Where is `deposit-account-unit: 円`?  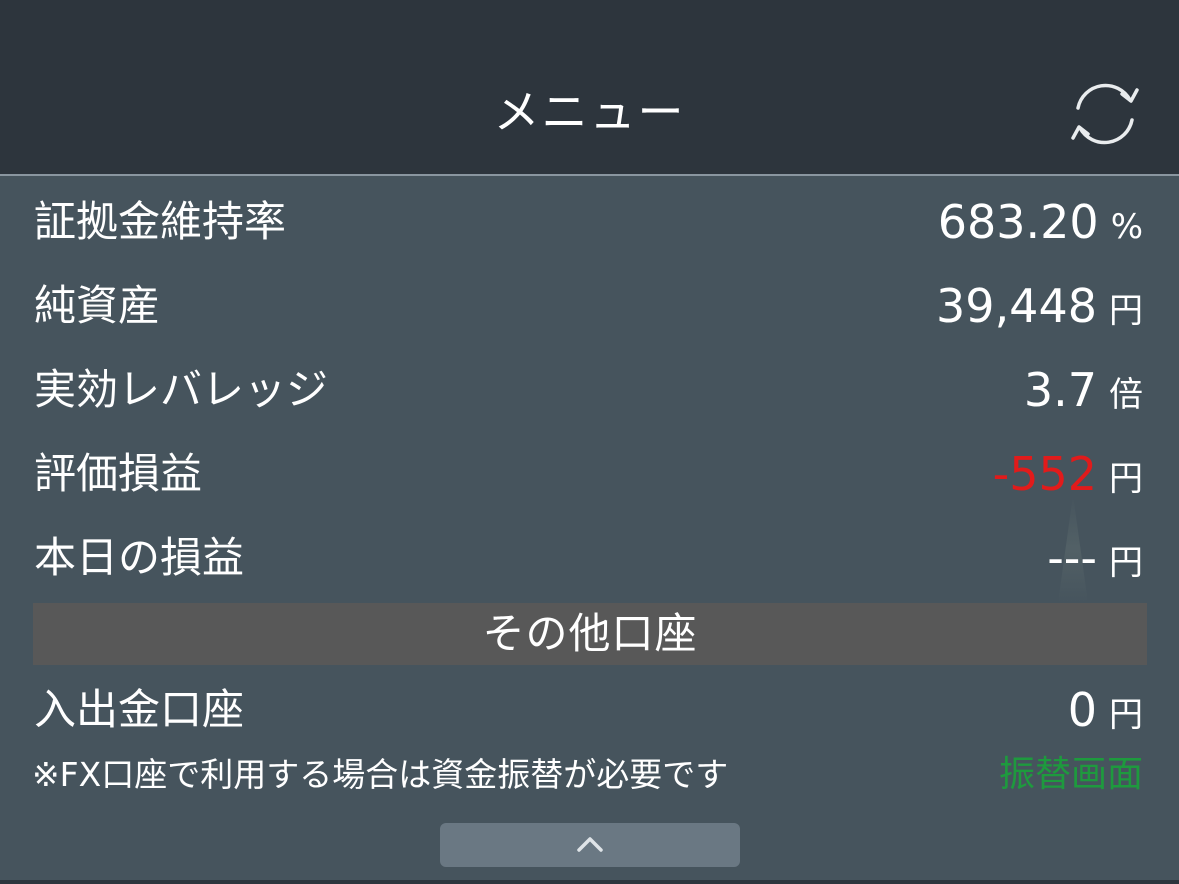 deposit-account-unit: 円 is located at coordinates (1126, 715).